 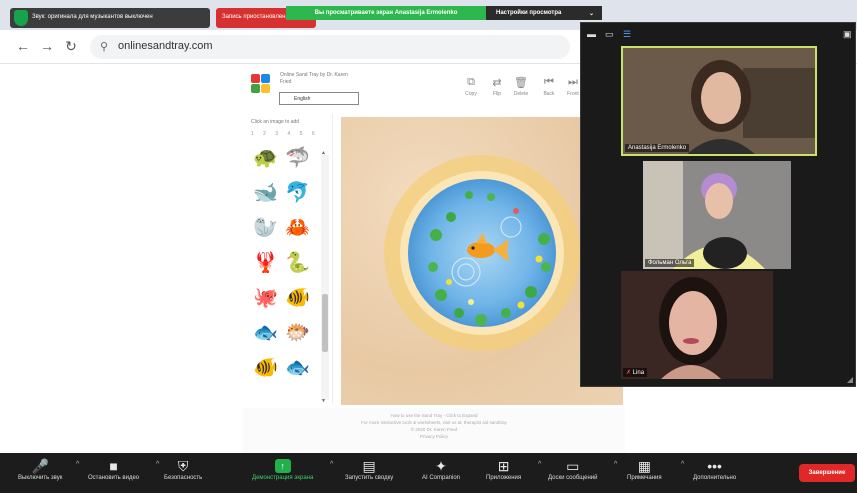 I want to click on back-arrow-icon: ←, so click(x=23, y=46).